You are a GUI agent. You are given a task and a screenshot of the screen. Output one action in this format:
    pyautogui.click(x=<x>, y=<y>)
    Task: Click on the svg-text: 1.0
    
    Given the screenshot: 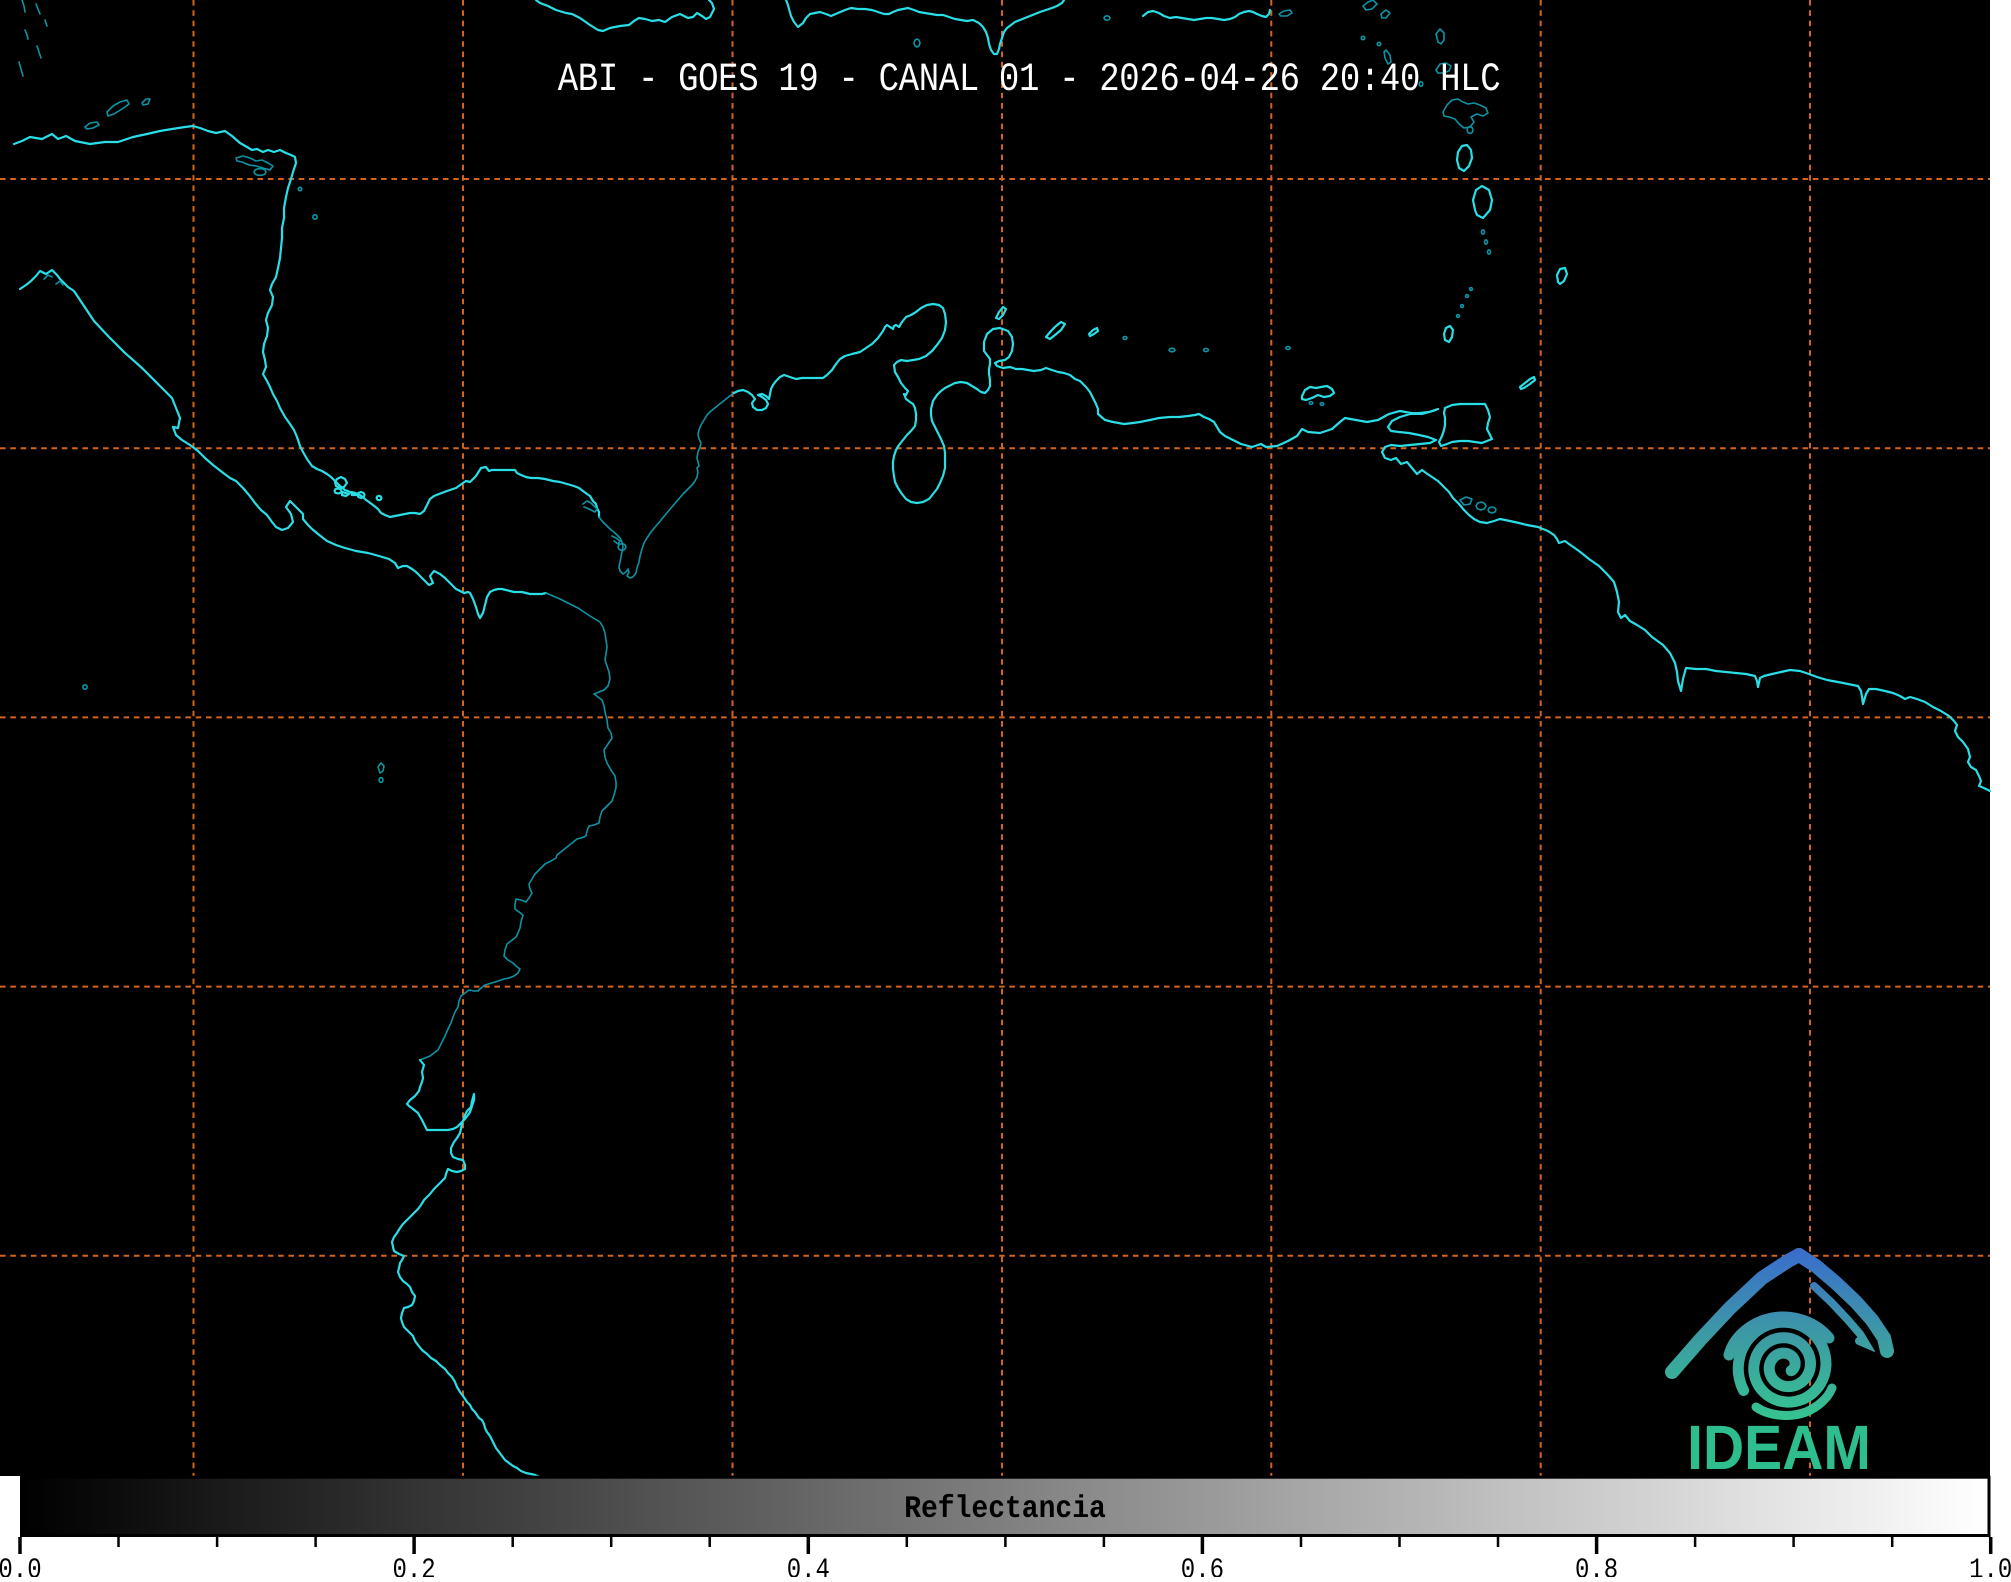 What is the action you would take?
    pyautogui.click(x=1990, y=1566)
    